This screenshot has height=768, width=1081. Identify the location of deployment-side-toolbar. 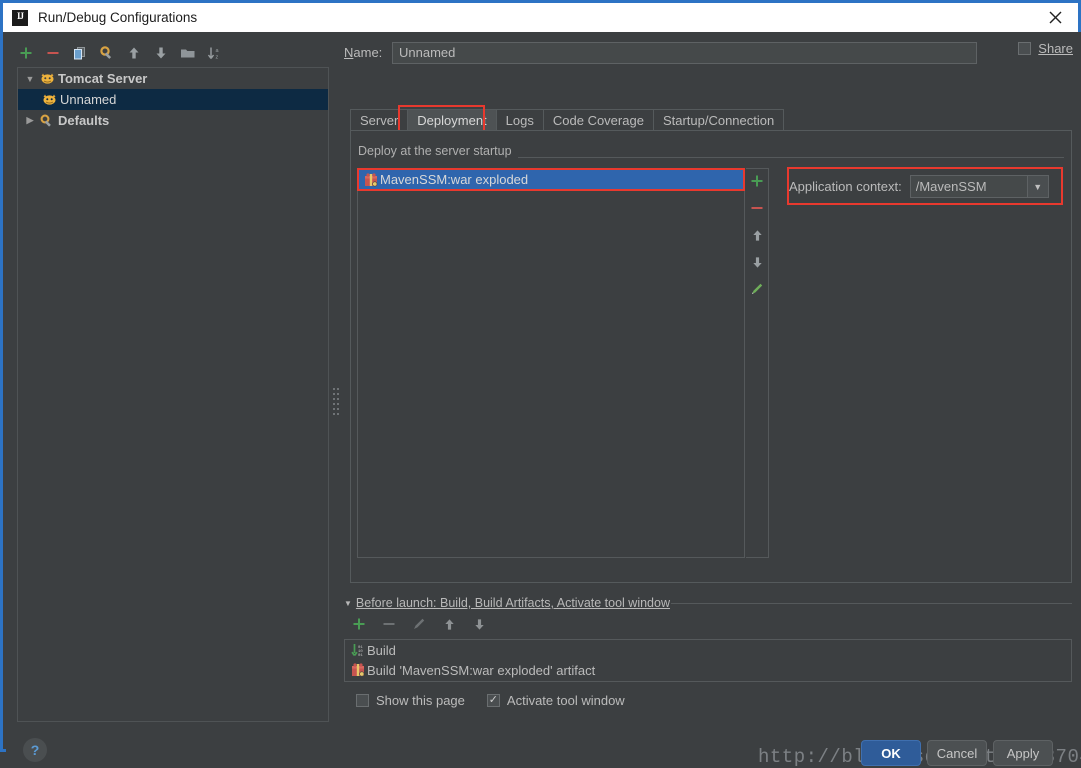
(757, 363).